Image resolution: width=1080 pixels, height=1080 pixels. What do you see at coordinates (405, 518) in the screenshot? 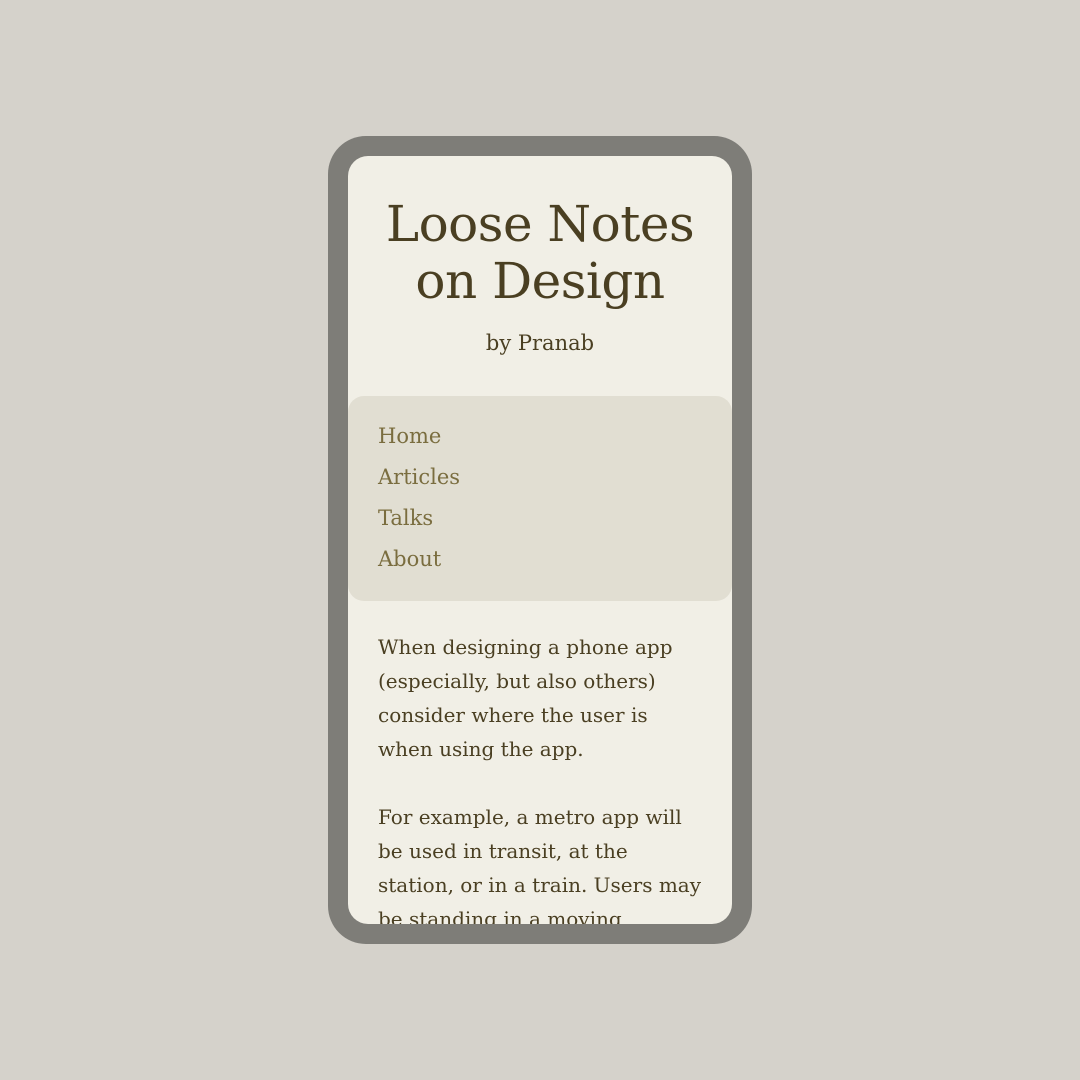
I see `nav-item-talks: Talks` at bounding box center [405, 518].